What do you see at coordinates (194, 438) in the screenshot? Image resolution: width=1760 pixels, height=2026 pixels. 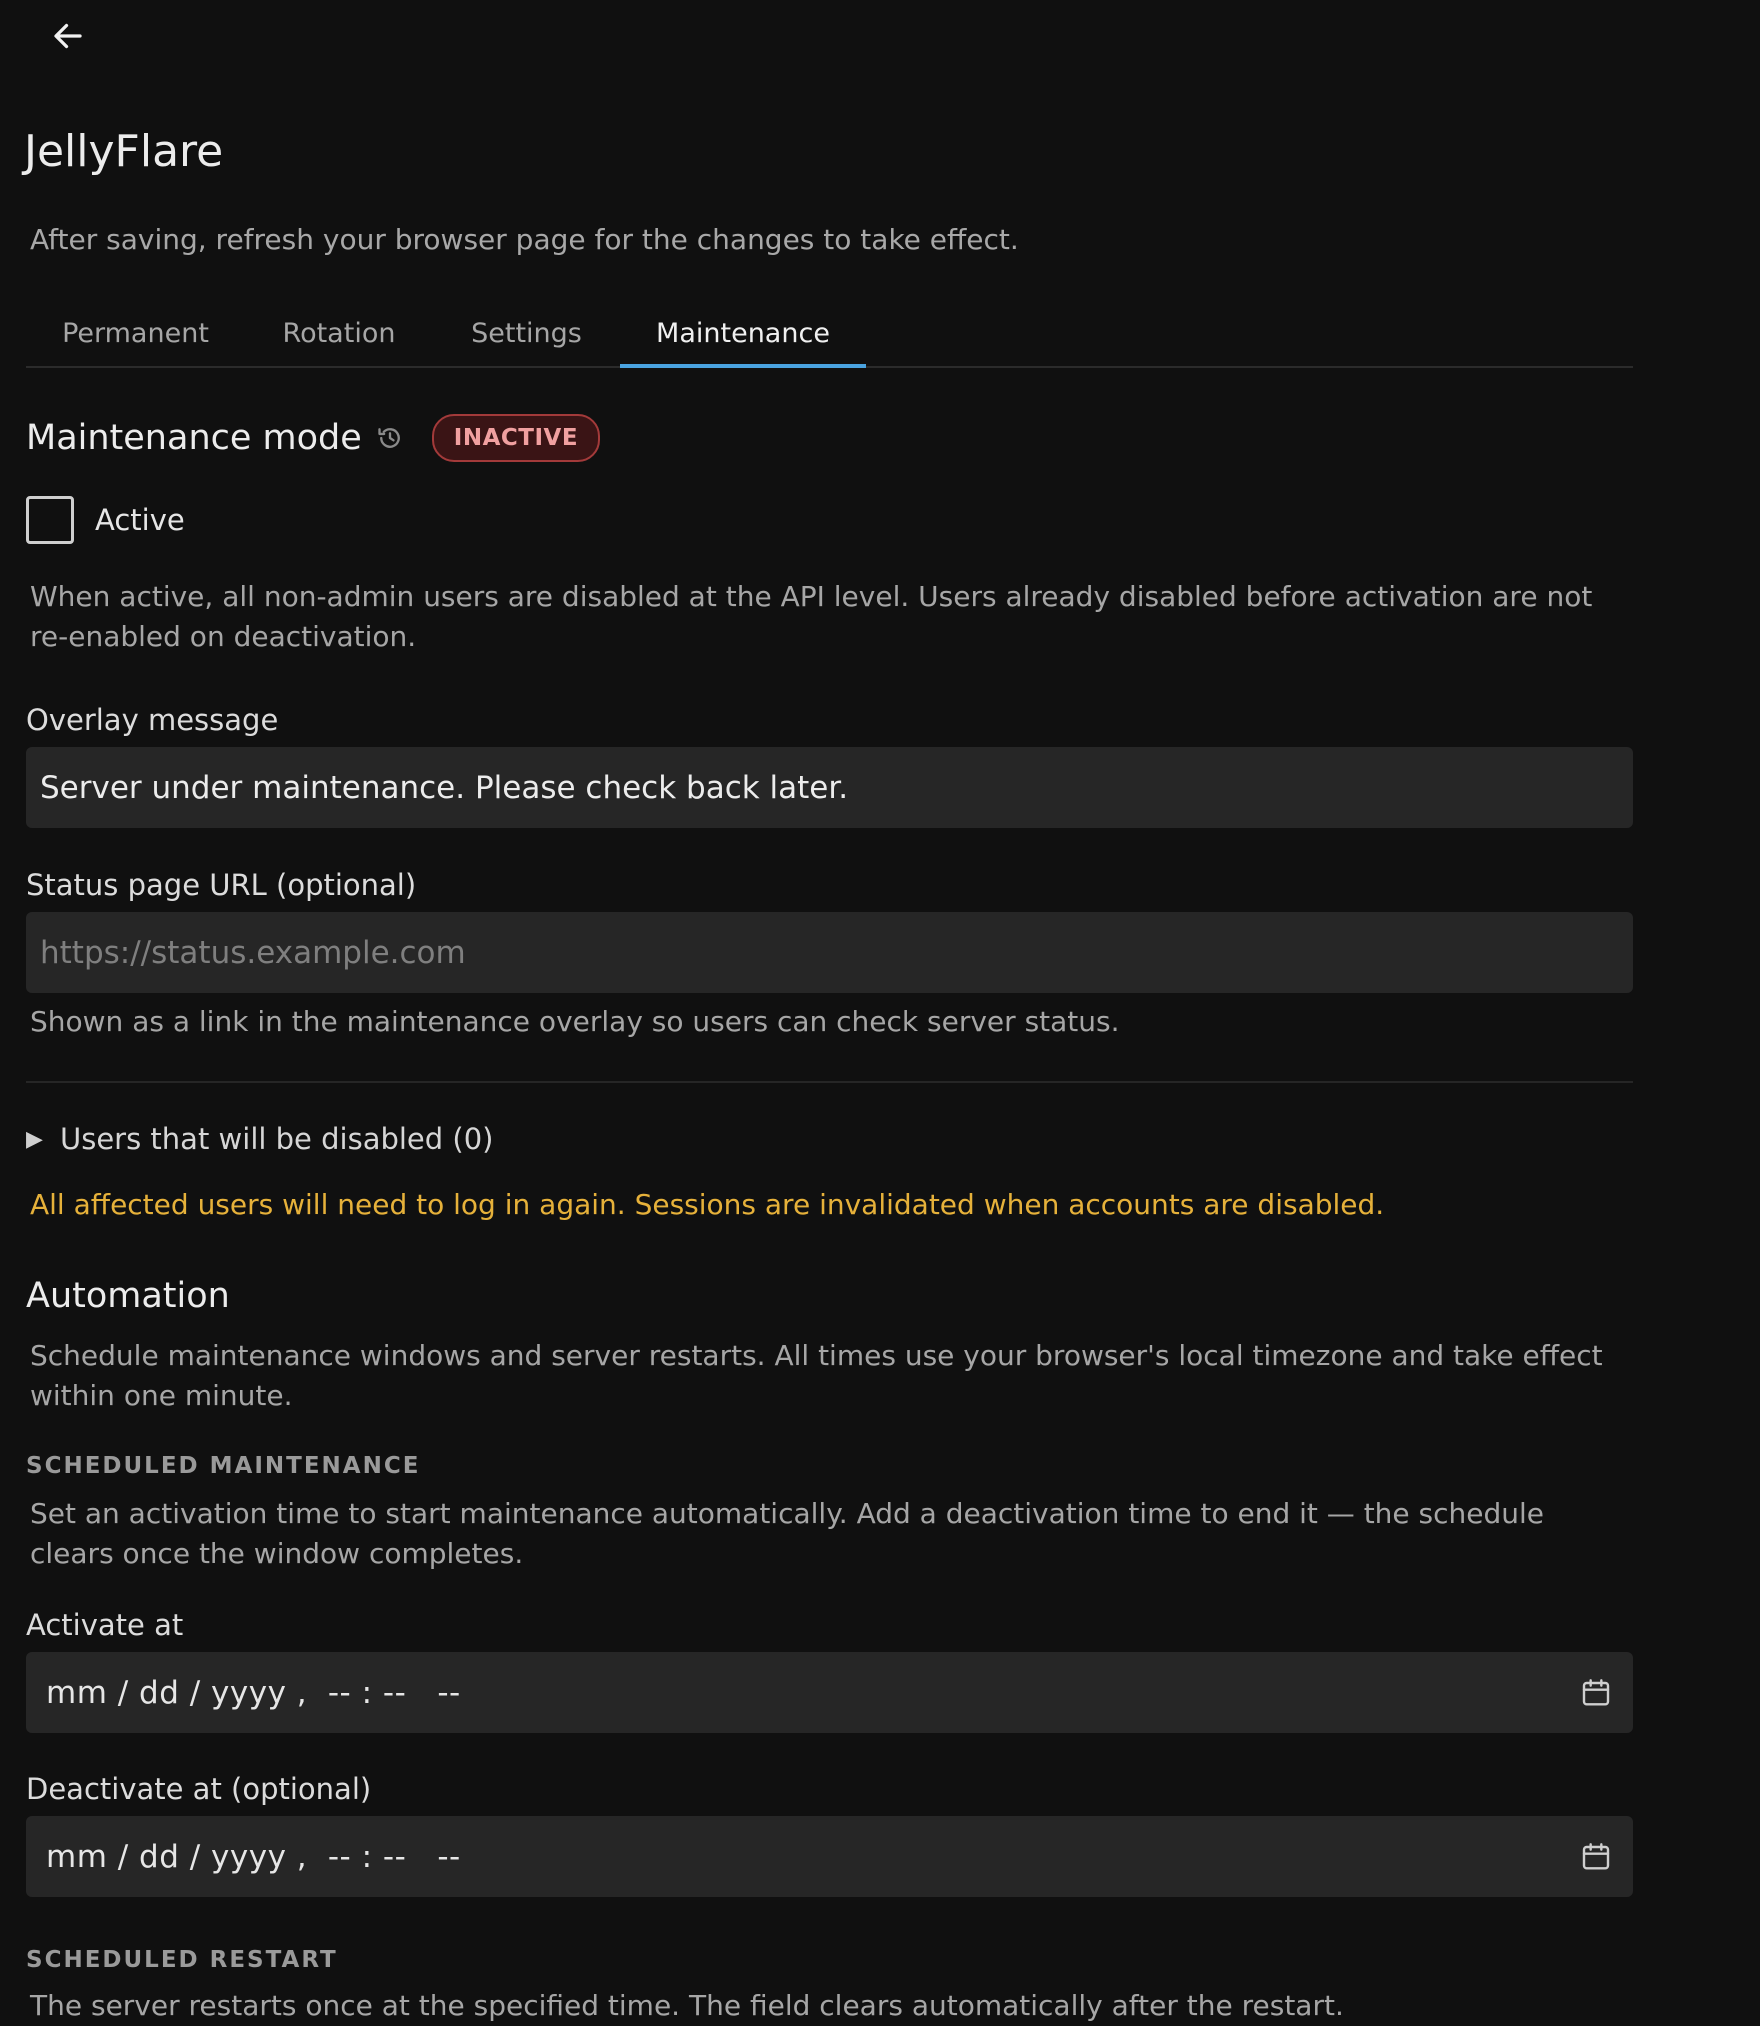 I see `section-title: Maintenance mode` at bounding box center [194, 438].